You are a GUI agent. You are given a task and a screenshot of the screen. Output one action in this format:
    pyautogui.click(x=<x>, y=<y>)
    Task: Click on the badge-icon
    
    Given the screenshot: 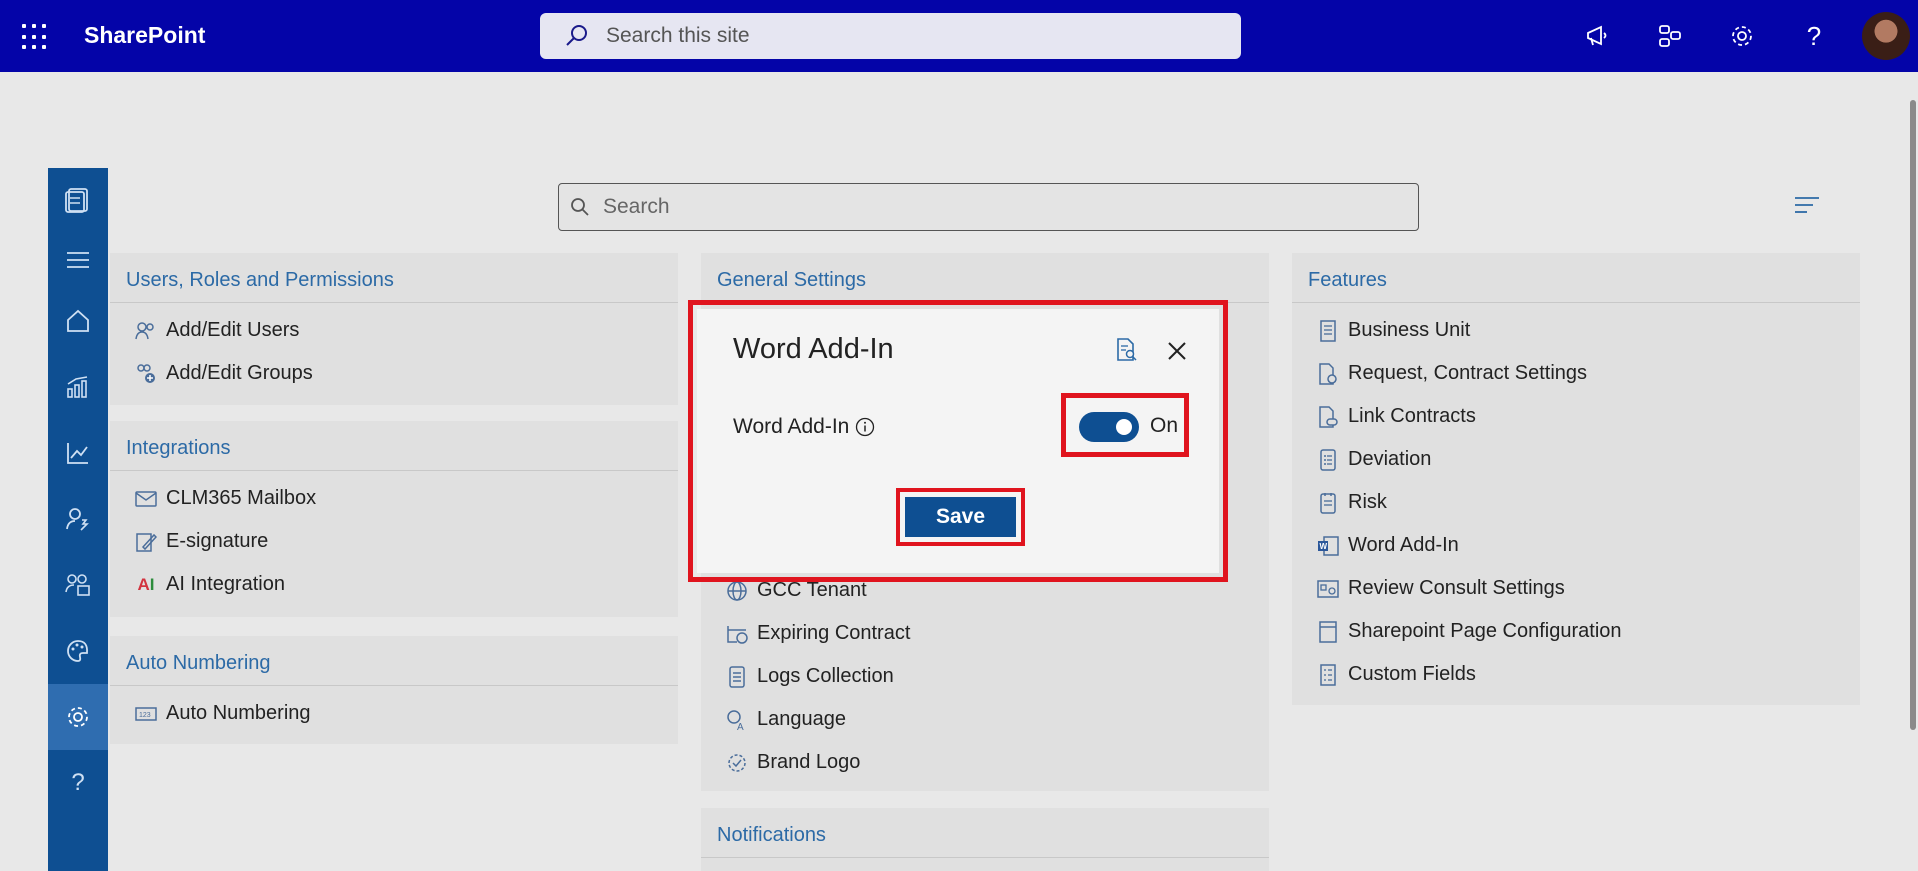 What is the action you would take?
    pyautogui.click(x=737, y=763)
    